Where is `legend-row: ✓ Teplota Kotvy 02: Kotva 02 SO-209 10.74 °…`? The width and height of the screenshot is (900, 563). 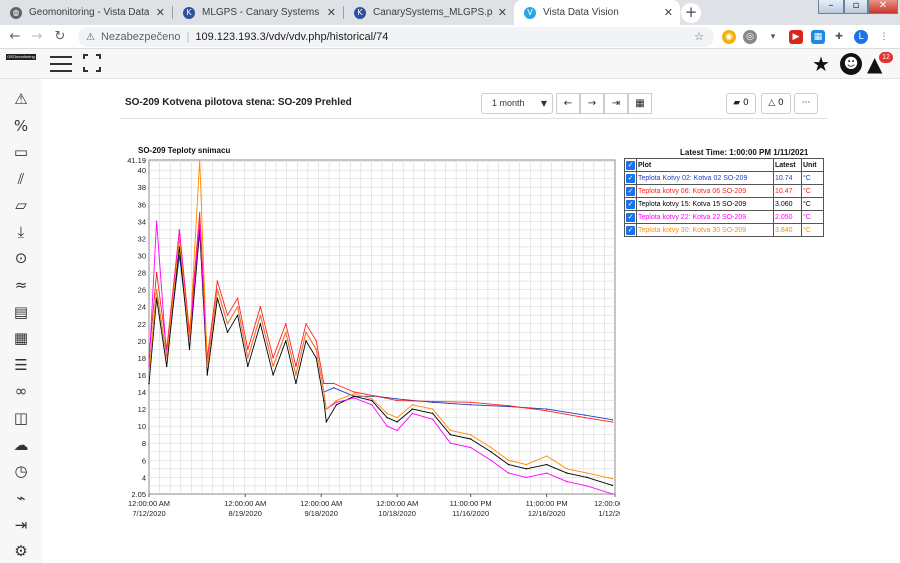 legend-row: ✓ Teplota Kotvy 02: Kotva 02 SO-209 10.74 °… is located at coordinates (724, 178).